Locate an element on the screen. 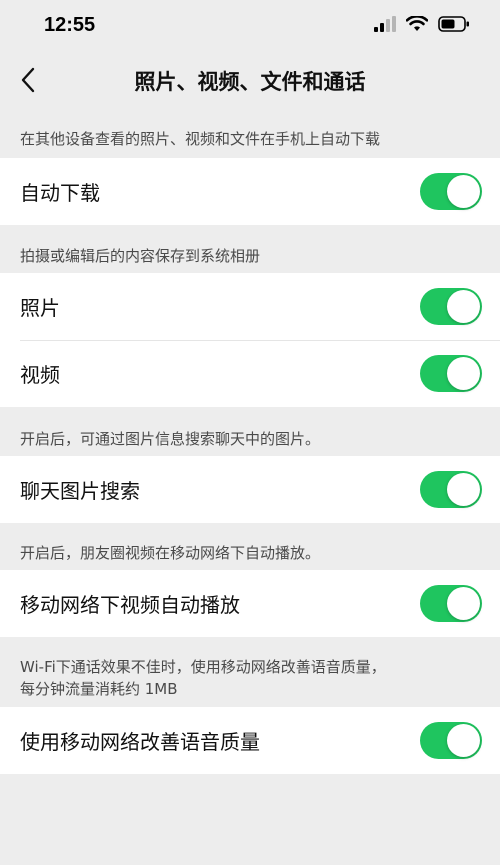  setting-row-mobile-video-autoplay: 移动网络下视频自动播放 is located at coordinates (250, 603).